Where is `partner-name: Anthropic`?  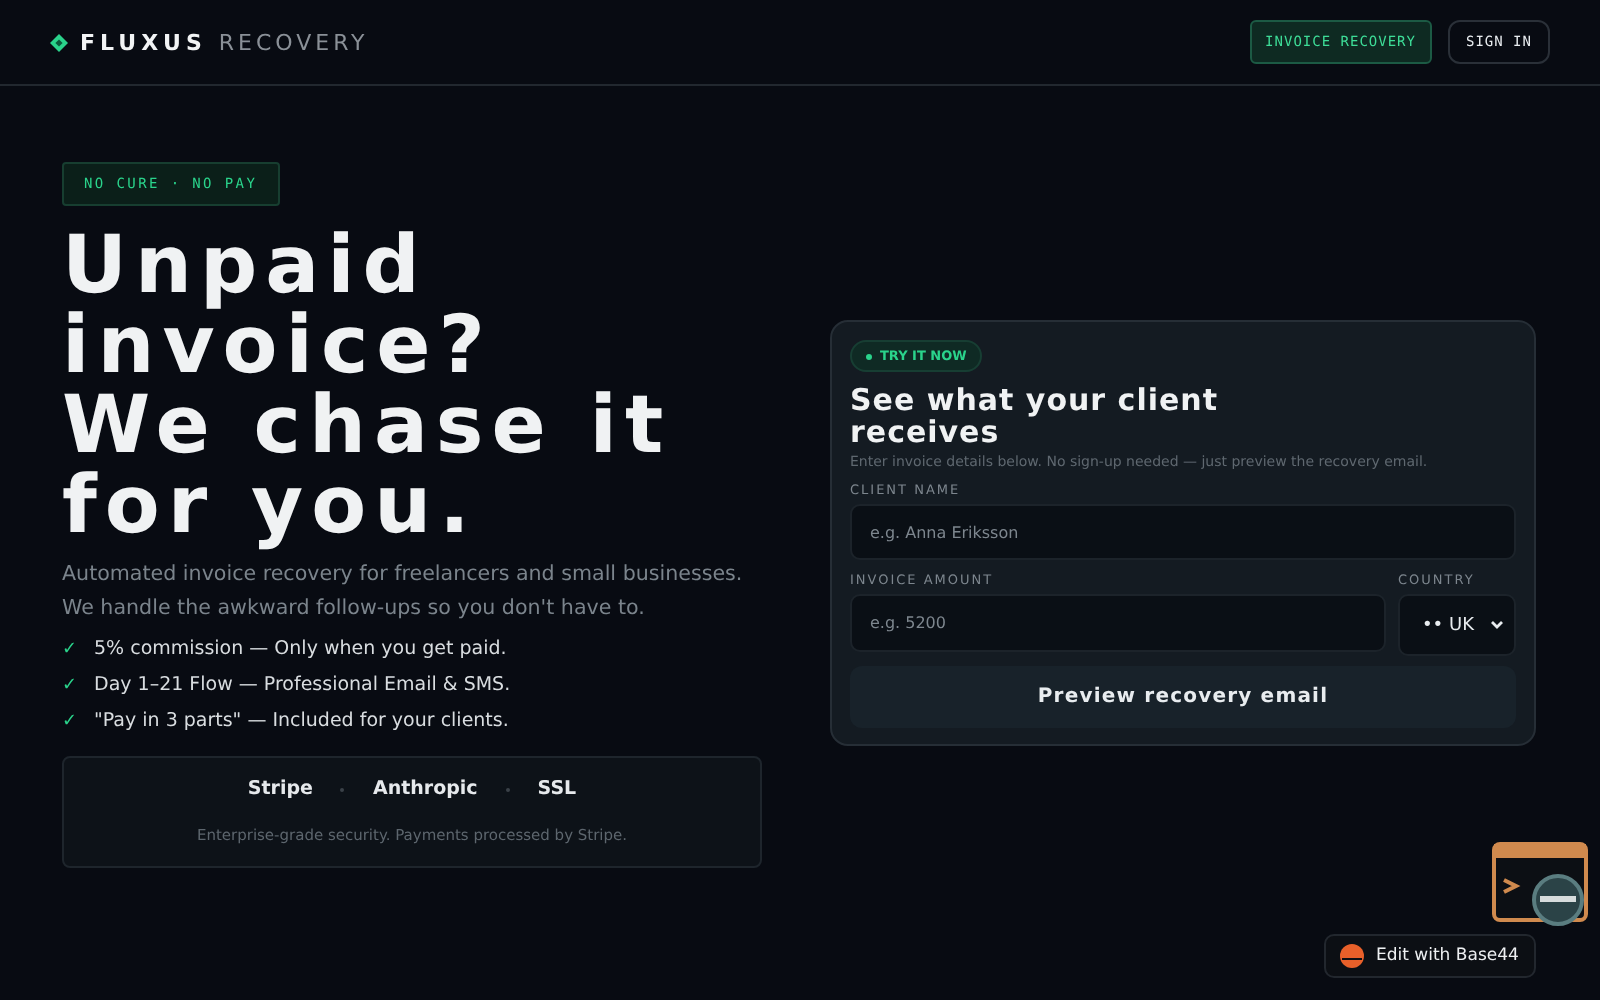 partner-name: Anthropic is located at coordinates (425, 789).